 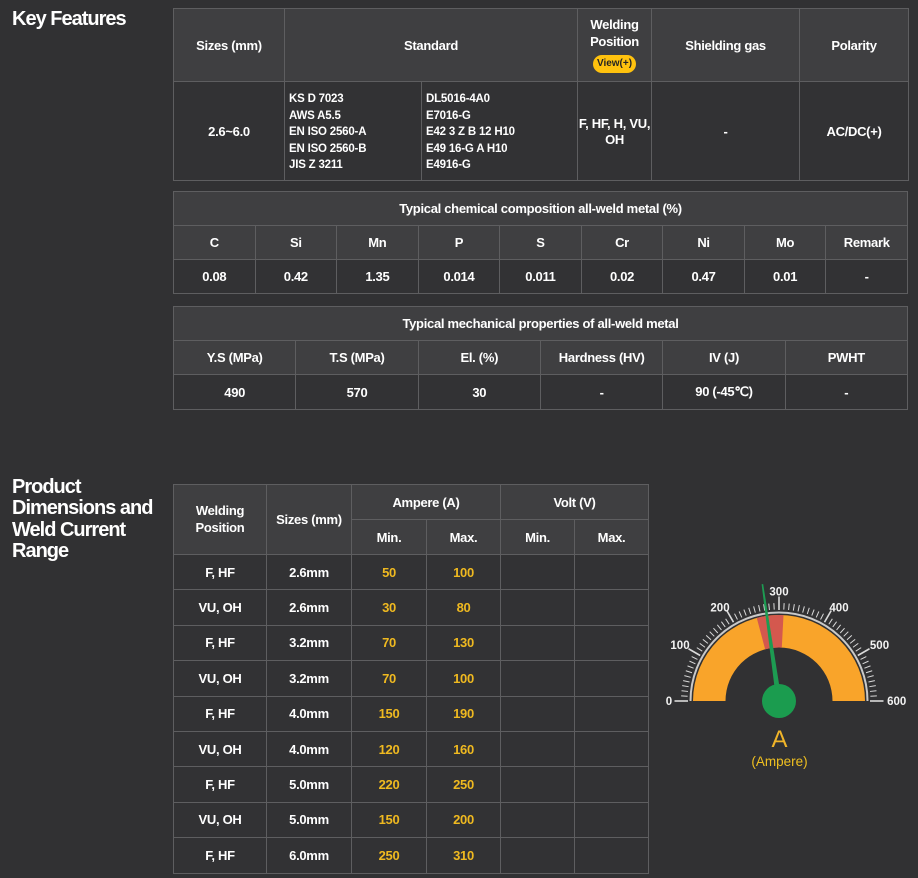 I want to click on svg-text: 400, so click(x=838, y=608).